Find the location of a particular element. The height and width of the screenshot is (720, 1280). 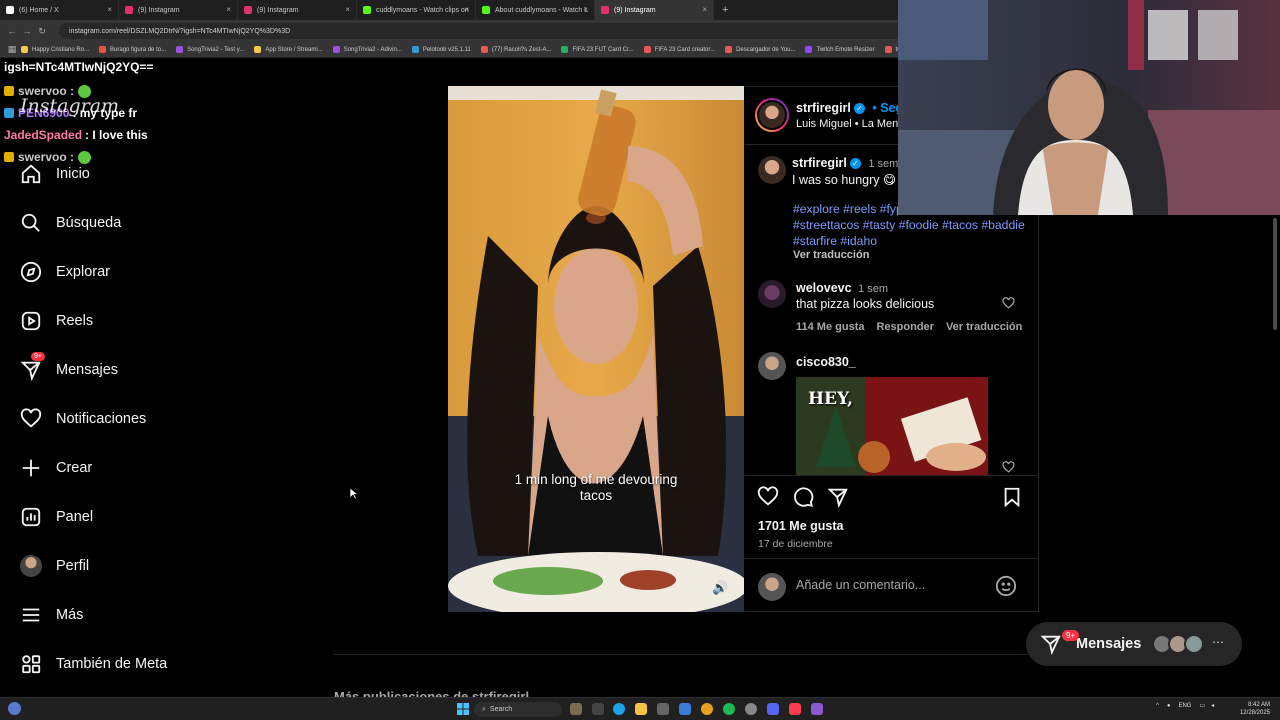

comment-translate: Ver traducción is located at coordinates (984, 327).